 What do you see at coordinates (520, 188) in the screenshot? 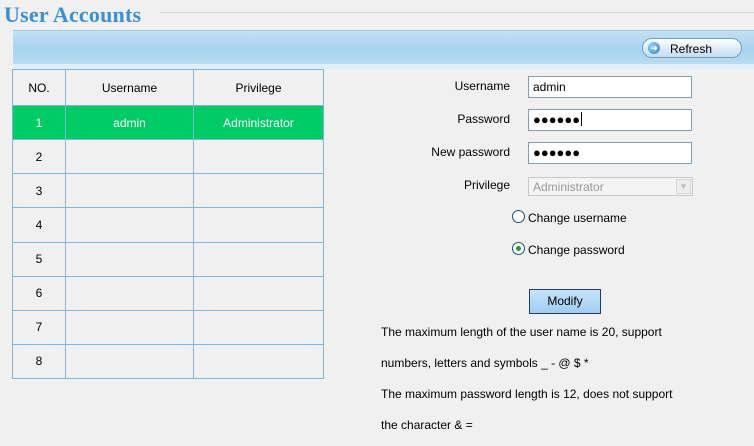
I see `privilege-row: Privilege Administrator ▼` at bounding box center [520, 188].